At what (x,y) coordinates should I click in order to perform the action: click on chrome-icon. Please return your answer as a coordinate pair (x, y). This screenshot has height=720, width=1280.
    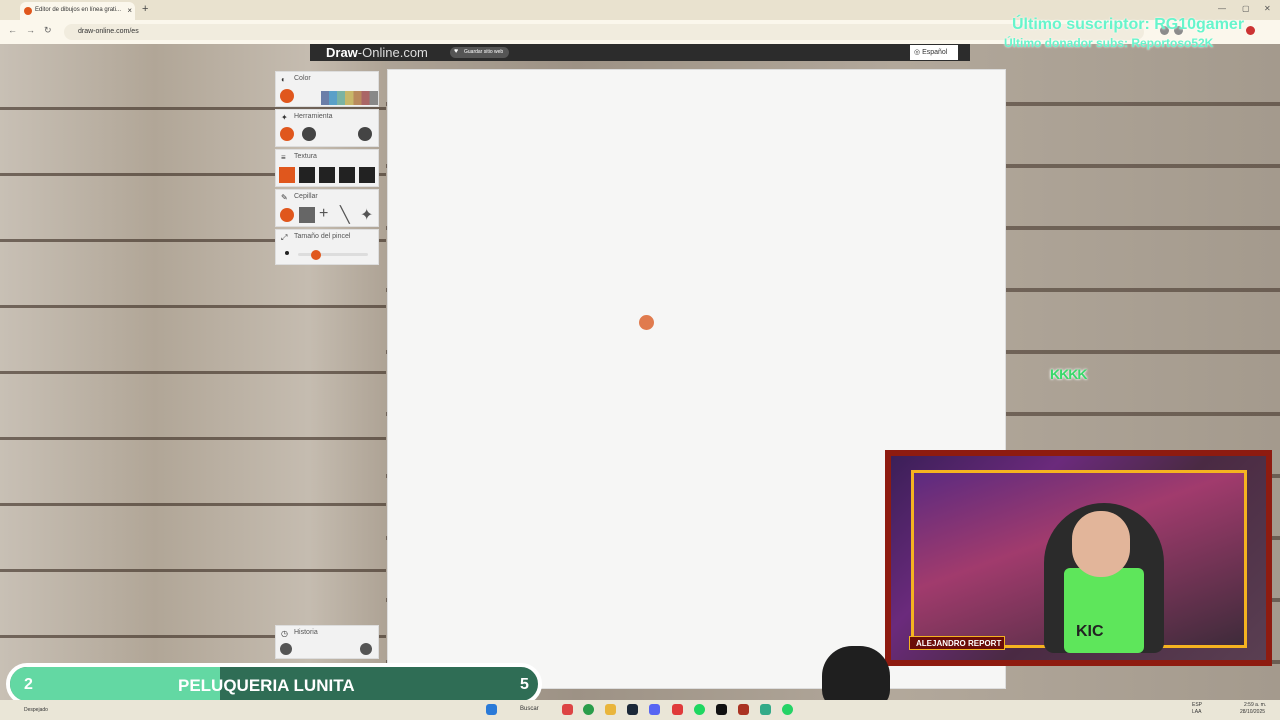
    Looking at the image, I should click on (588, 709).